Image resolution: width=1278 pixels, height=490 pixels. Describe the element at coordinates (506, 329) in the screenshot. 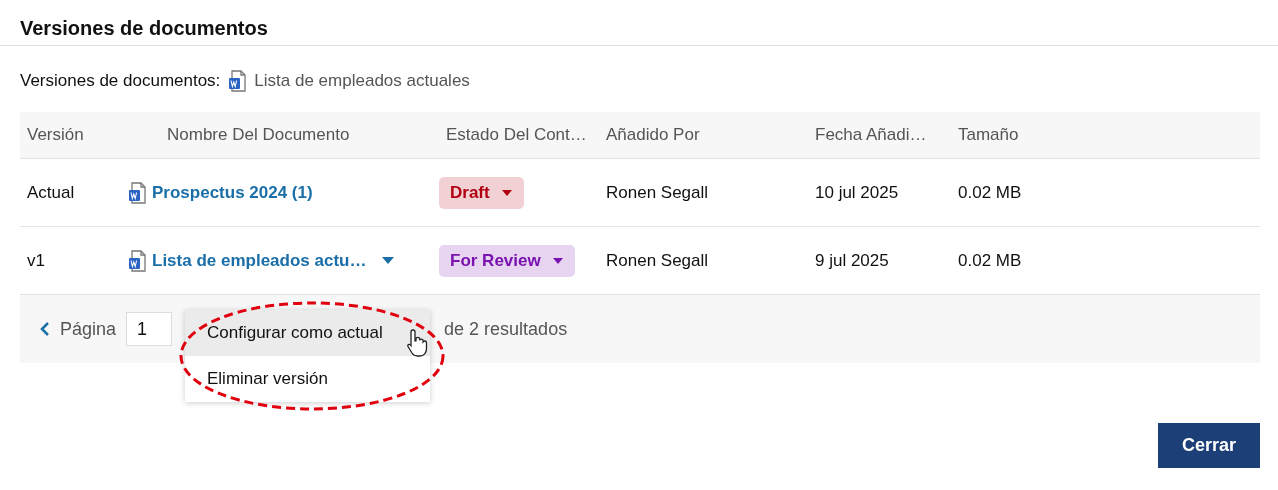

I see `results-summary: de 2 resultados` at that location.